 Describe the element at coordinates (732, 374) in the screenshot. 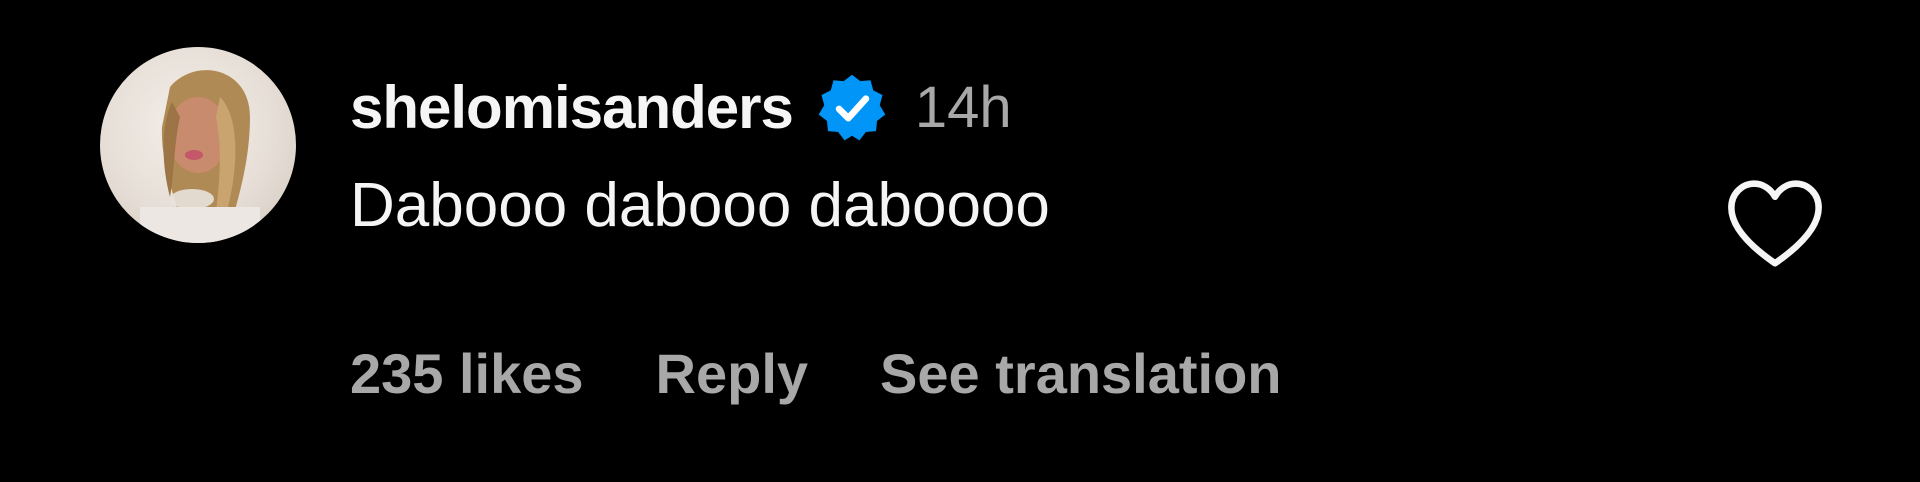

I see `reply-button: Reply` at that location.